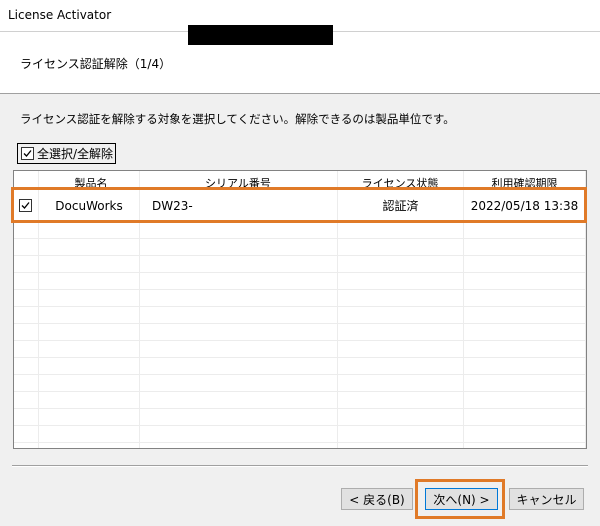  What do you see at coordinates (172, 206) in the screenshot?
I see `serial-number: DW23-` at bounding box center [172, 206].